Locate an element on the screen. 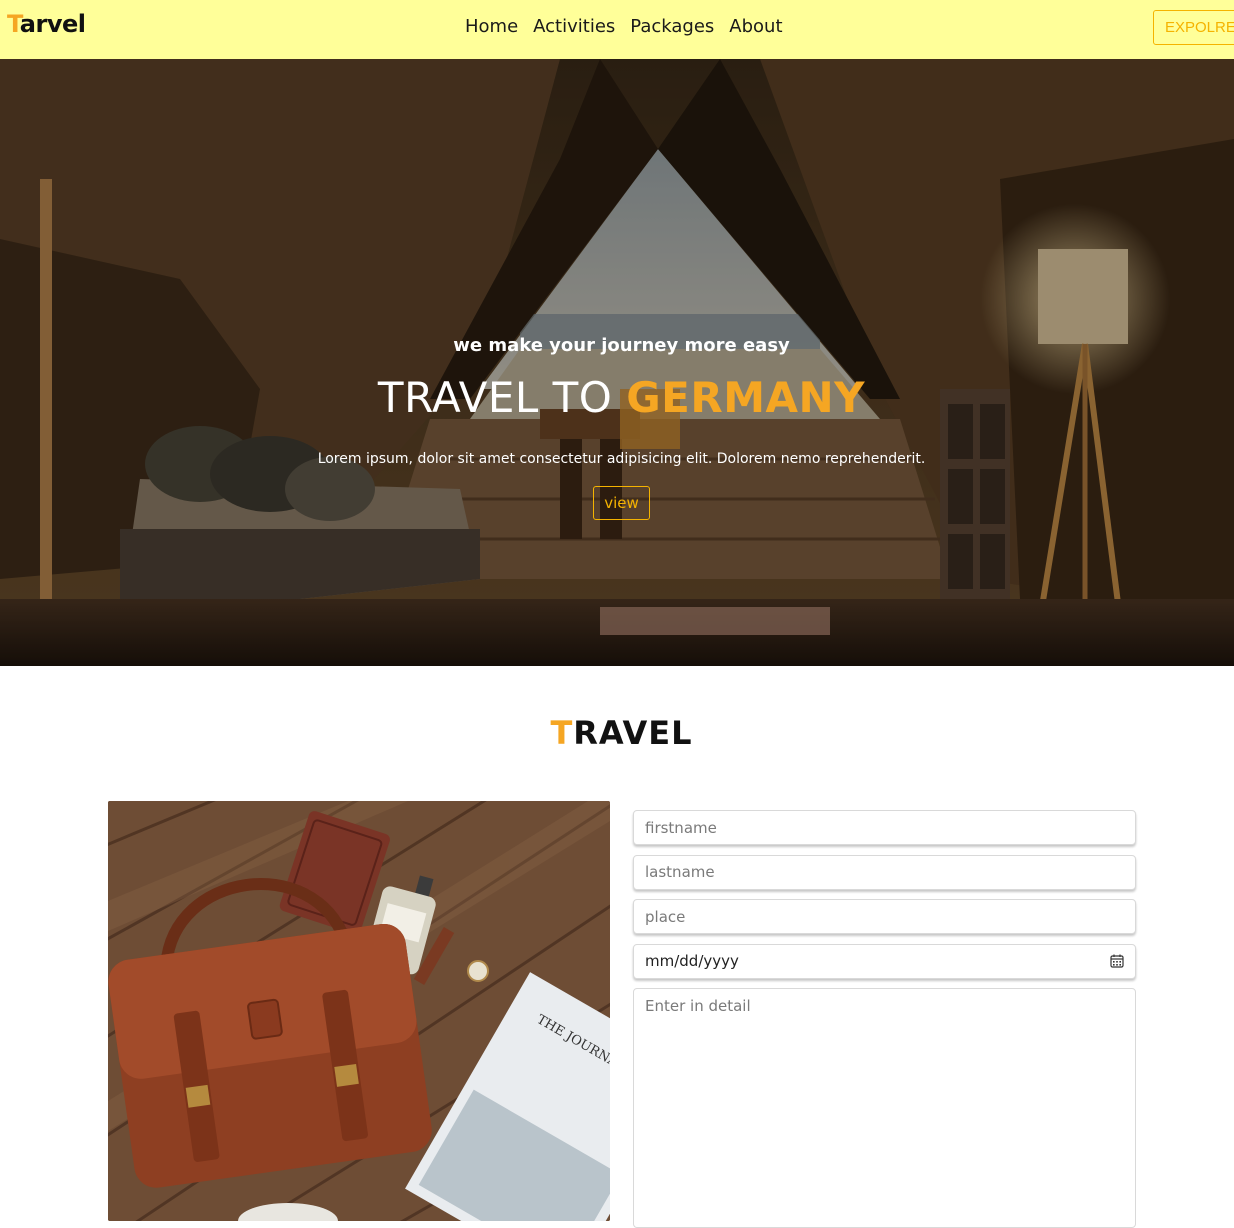 Image resolution: width=1234 pixels, height=1228 pixels. date-input: mm/dd/yyyy is located at coordinates (884, 961).